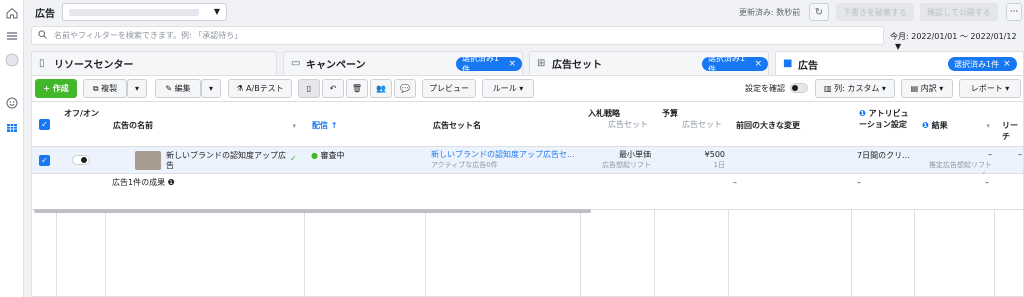 The image size is (1024, 297). Describe the element at coordinates (44, 124) in the screenshot. I see `select-all-checkbox: ✓` at that location.